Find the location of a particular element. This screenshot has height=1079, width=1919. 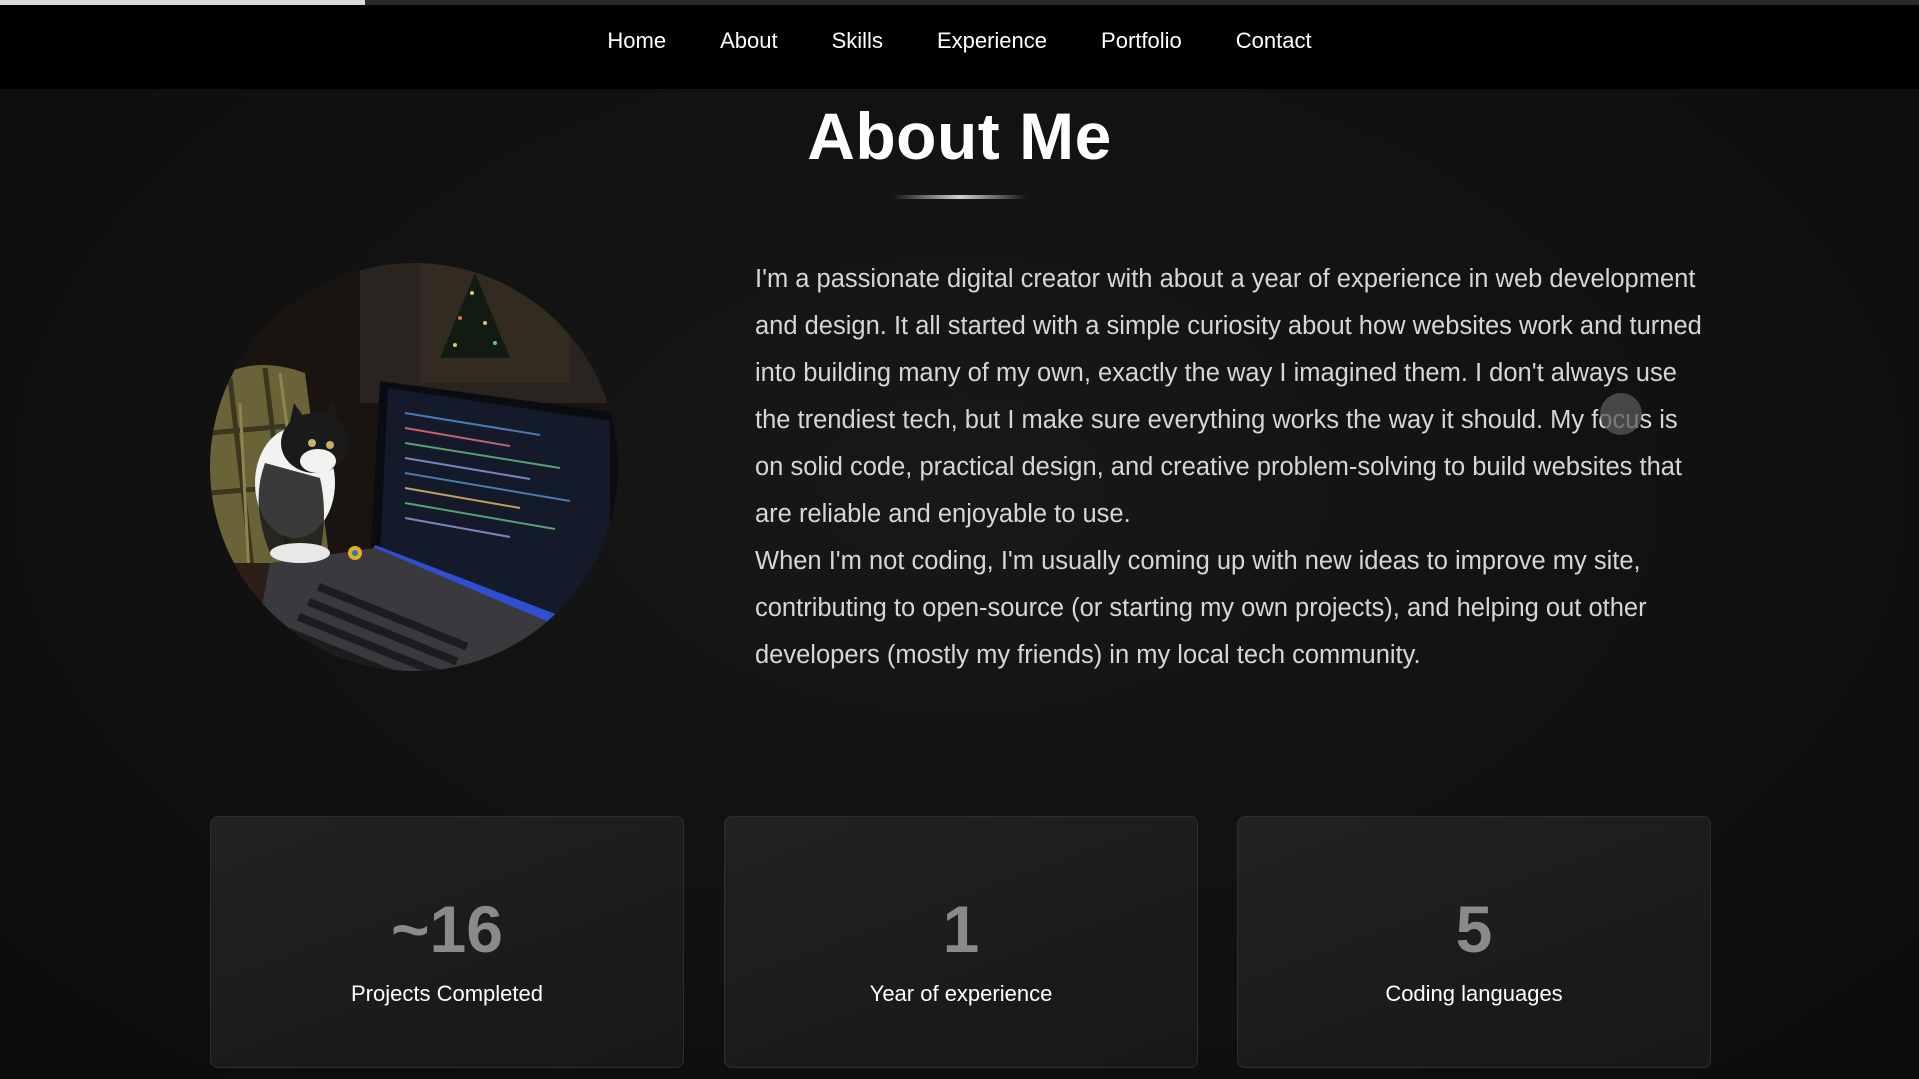

nav-link-home: Home is located at coordinates (636, 40).